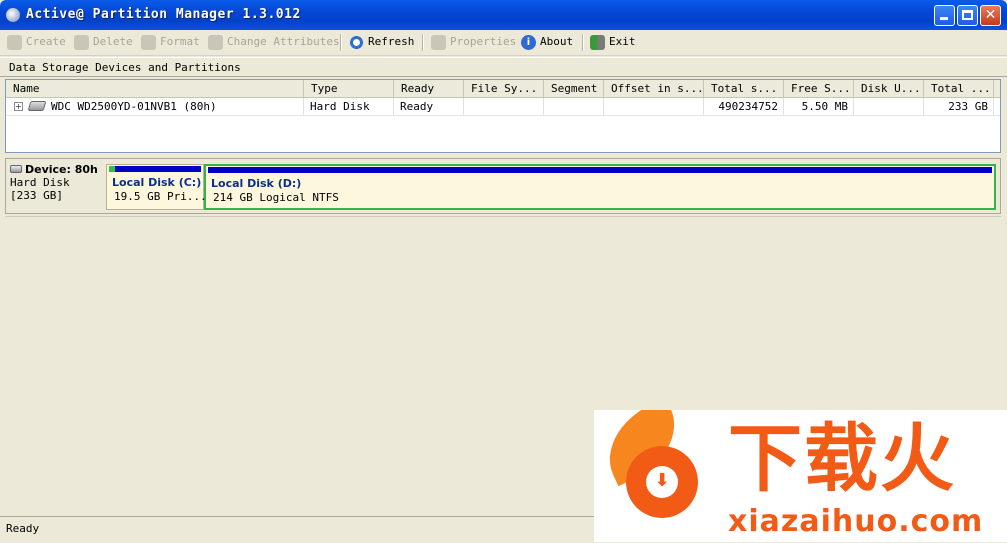 The image size is (1007, 543). Describe the element at coordinates (819, 106) in the screenshot. I see `cell-free-space: 5.50 MB` at that location.